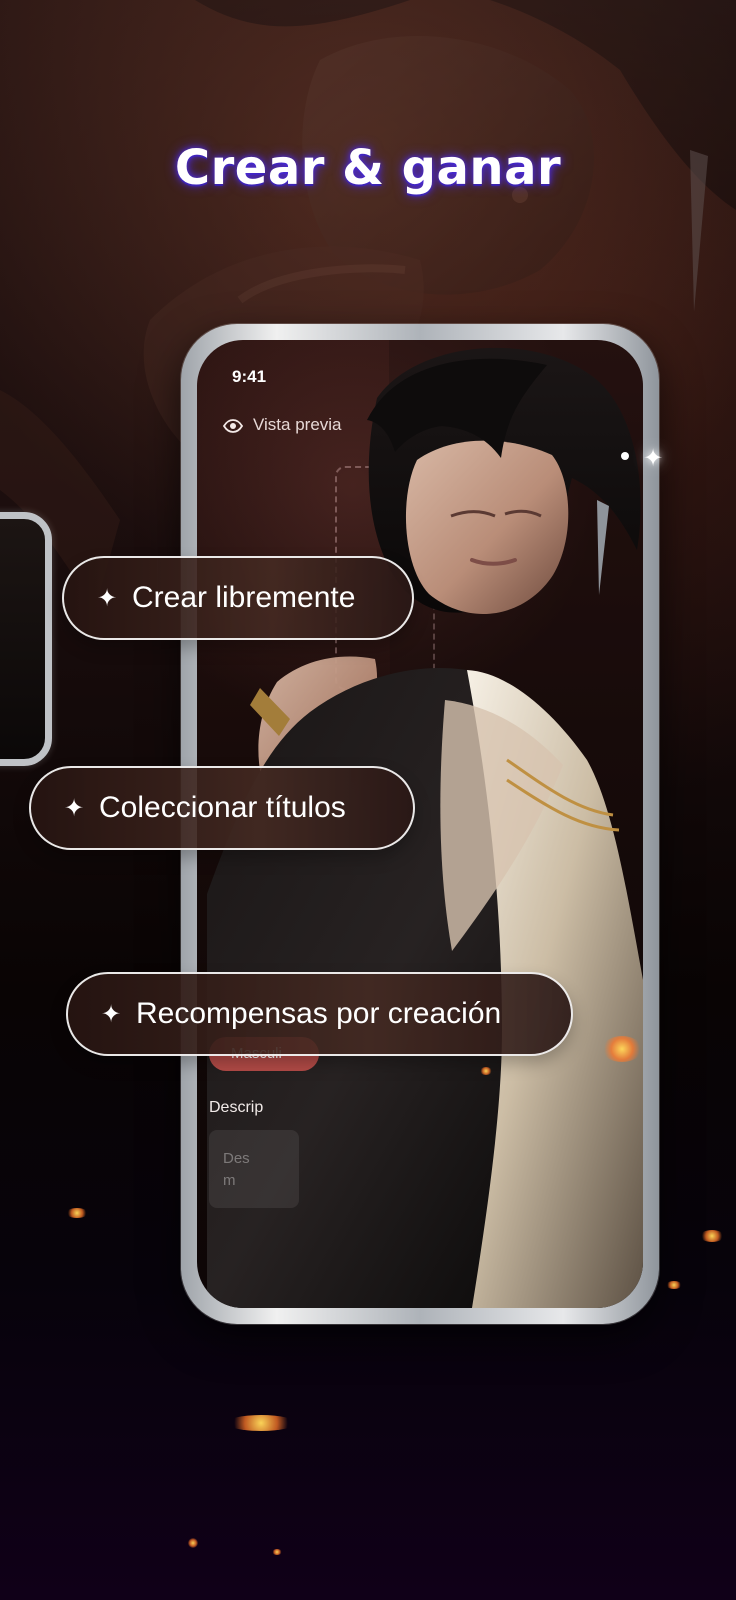 This screenshot has height=1600, width=736. Describe the element at coordinates (229, 1180) in the screenshot. I see `description-placeholder-line-2: m` at that location.